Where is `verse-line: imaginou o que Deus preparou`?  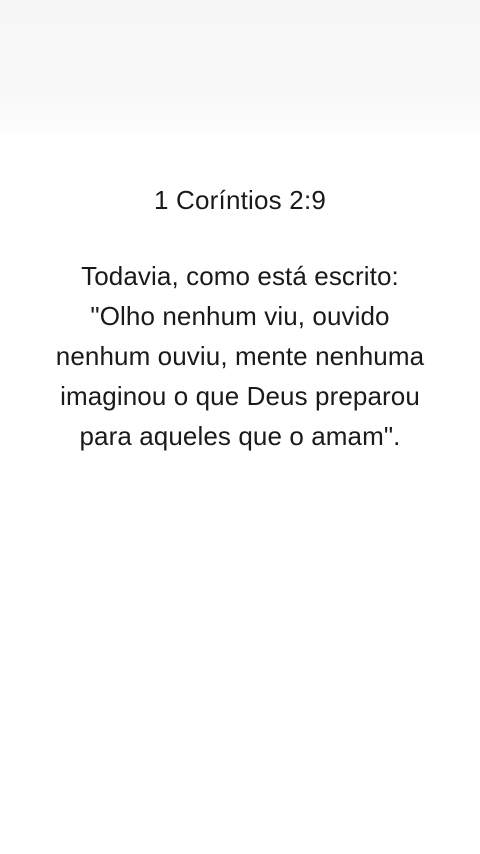
verse-line: imaginou o que Deus preparou is located at coordinates (240, 396).